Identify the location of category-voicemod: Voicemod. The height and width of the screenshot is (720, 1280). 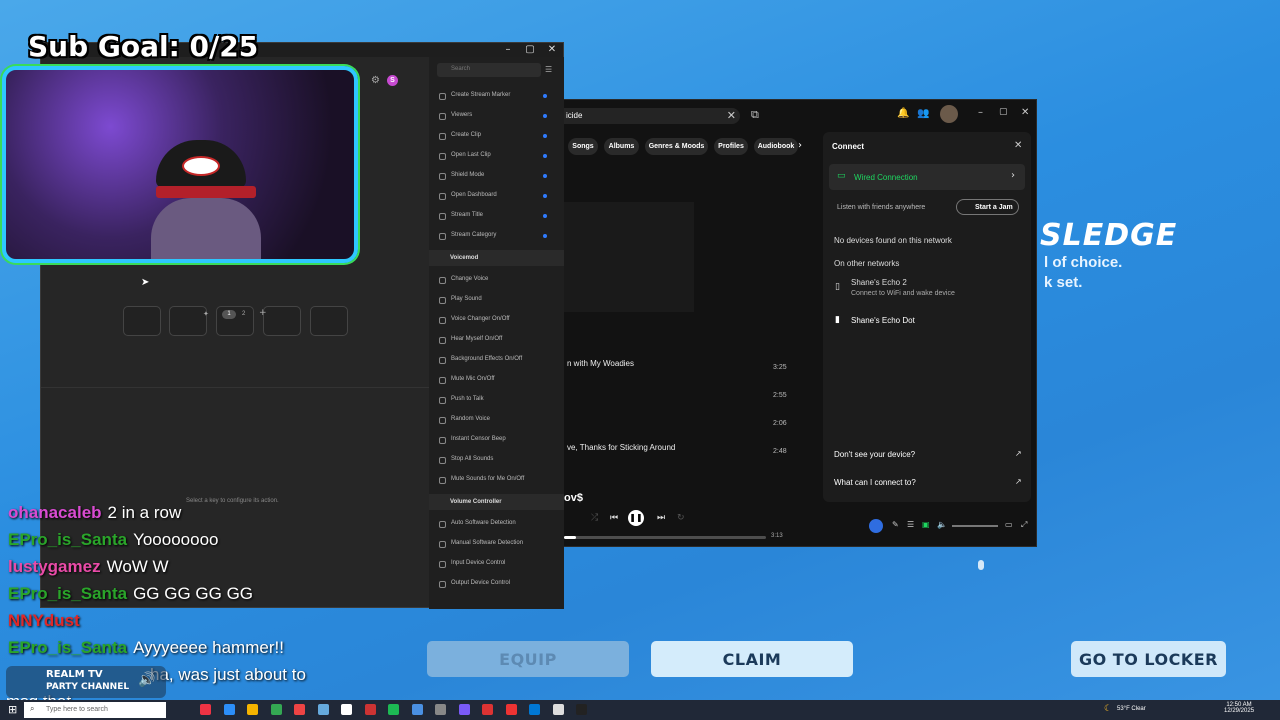
(496, 258).